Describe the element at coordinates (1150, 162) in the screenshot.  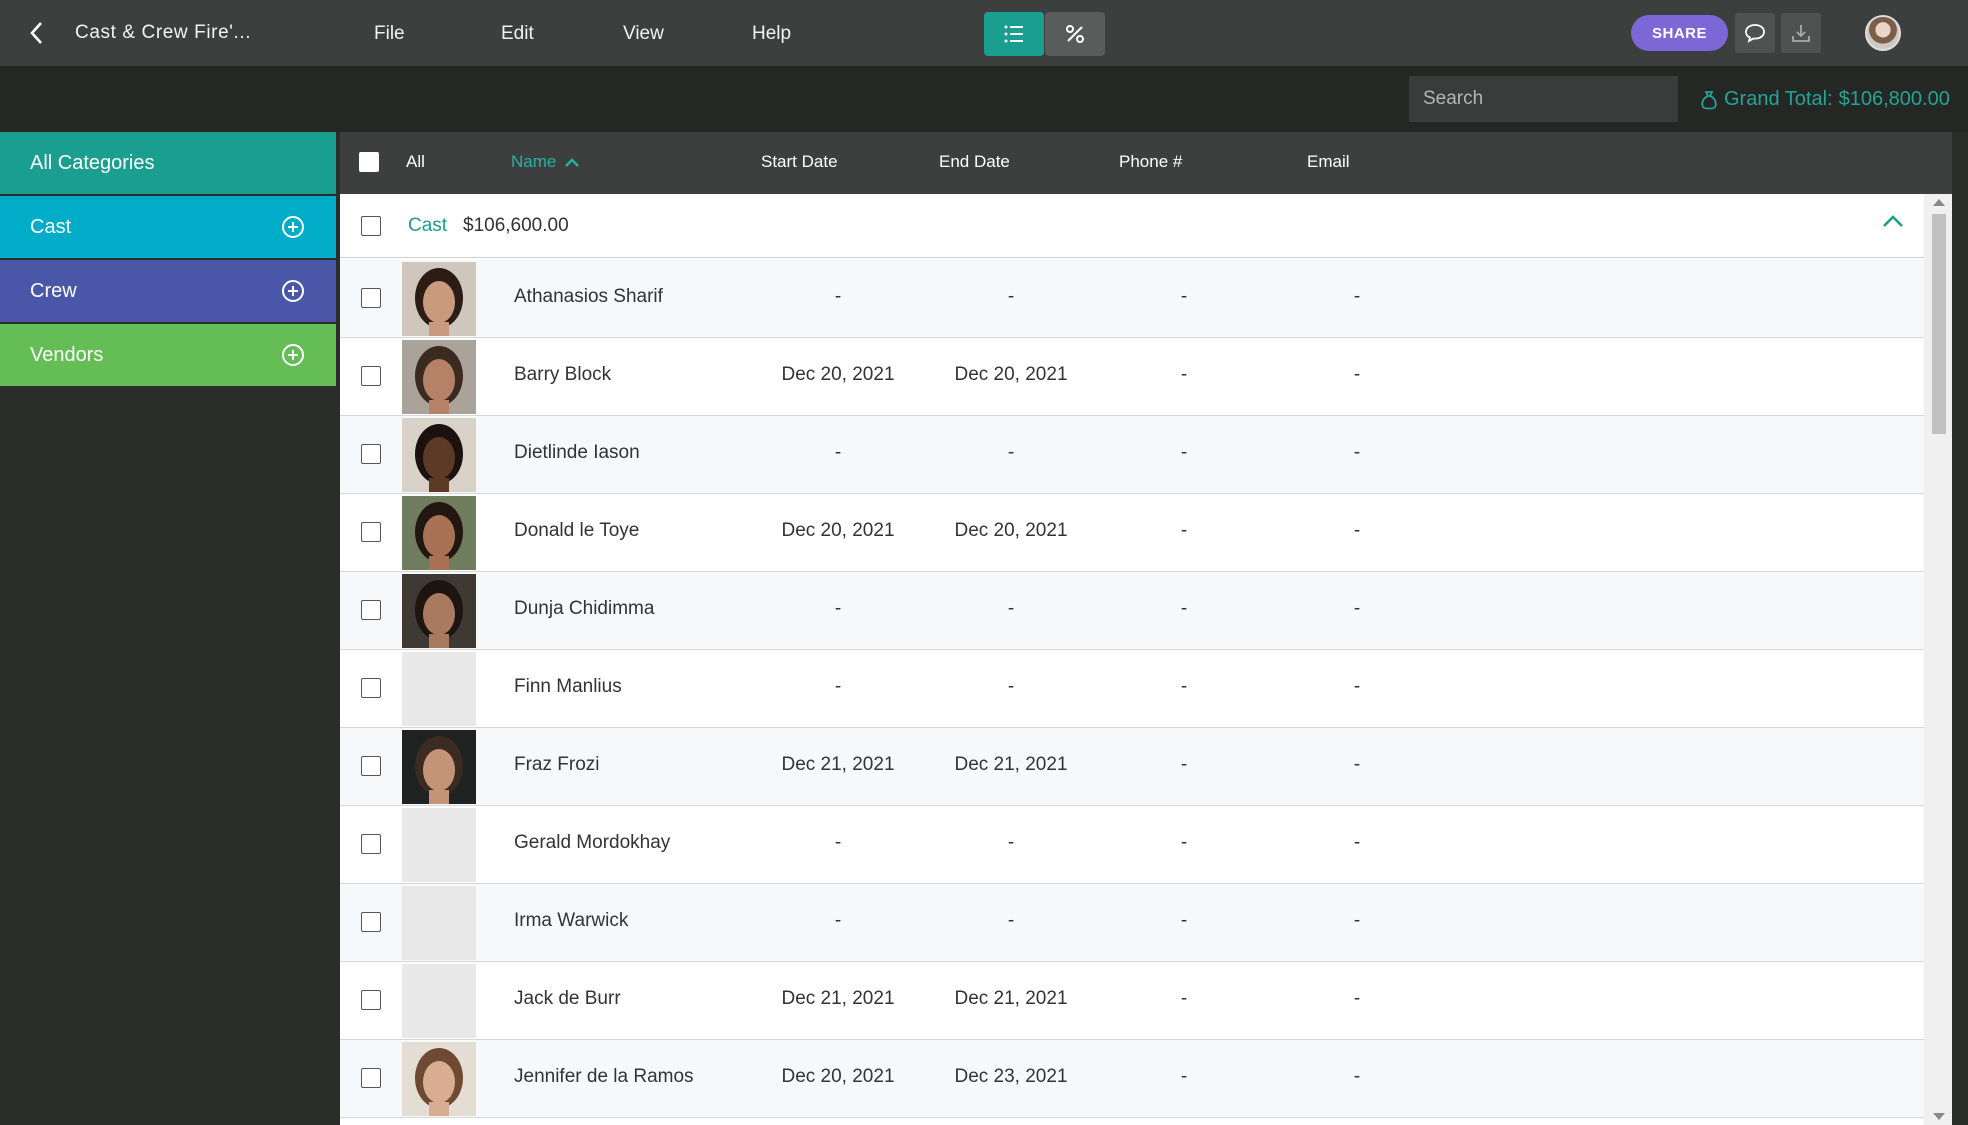
I see `column-header-phone: Phone #` at that location.